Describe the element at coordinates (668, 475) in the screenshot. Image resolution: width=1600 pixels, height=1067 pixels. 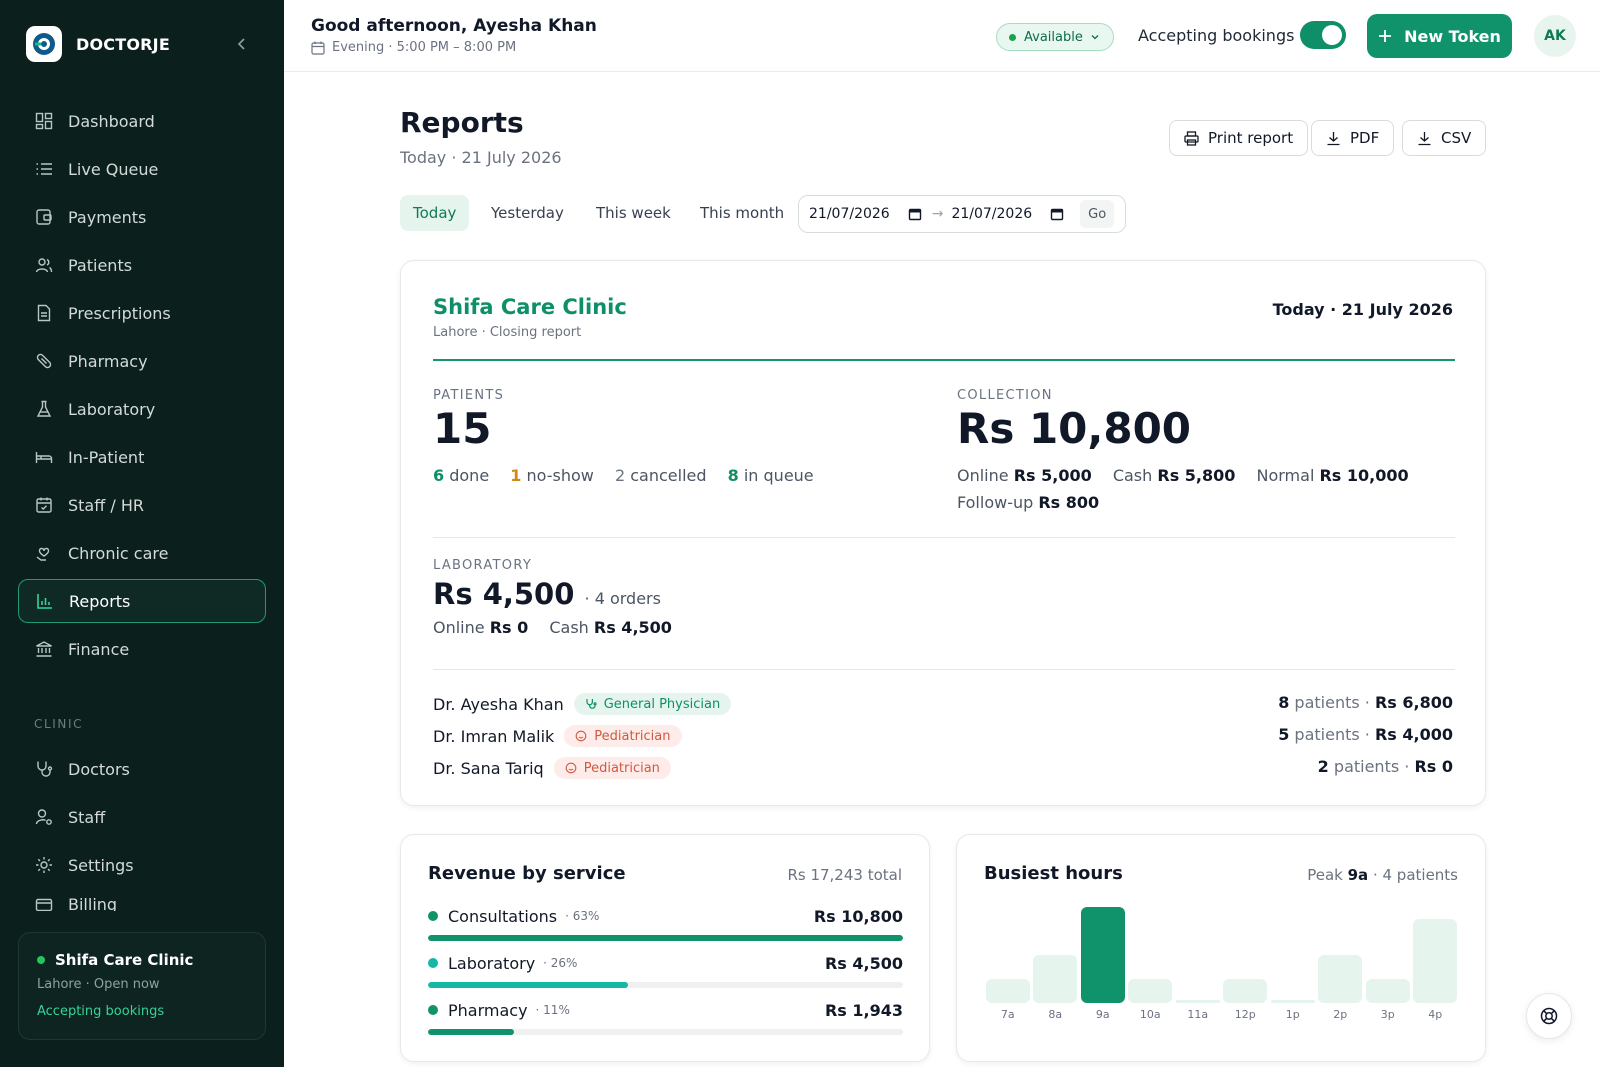
I see `cancelled-label: cancelled` at that location.